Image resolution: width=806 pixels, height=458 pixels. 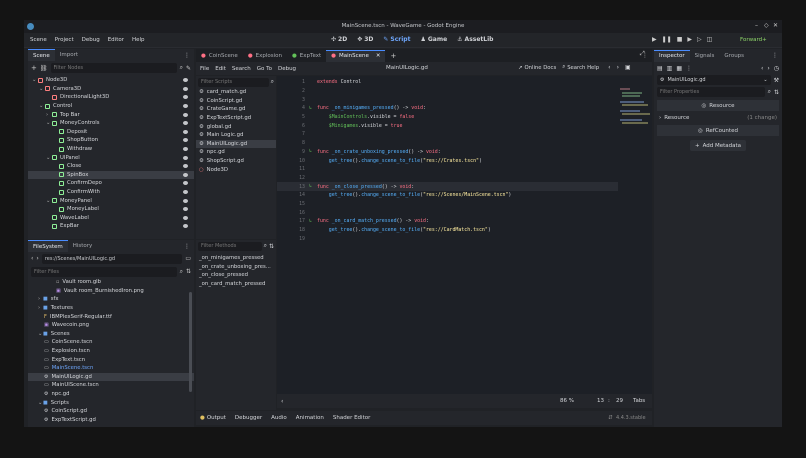 What do you see at coordinates (190, 342) in the screenshot?
I see `filesystem-scrollbar` at bounding box center [190, 342].